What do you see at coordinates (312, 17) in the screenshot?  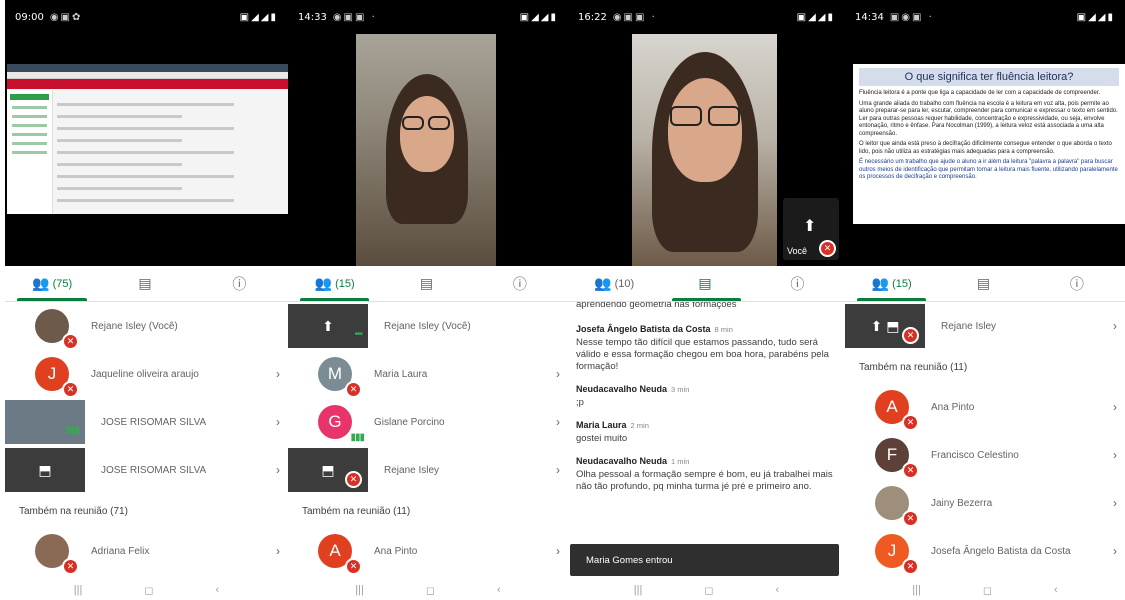 I see `status-time: 14:33` at bounding box center [312, 17].